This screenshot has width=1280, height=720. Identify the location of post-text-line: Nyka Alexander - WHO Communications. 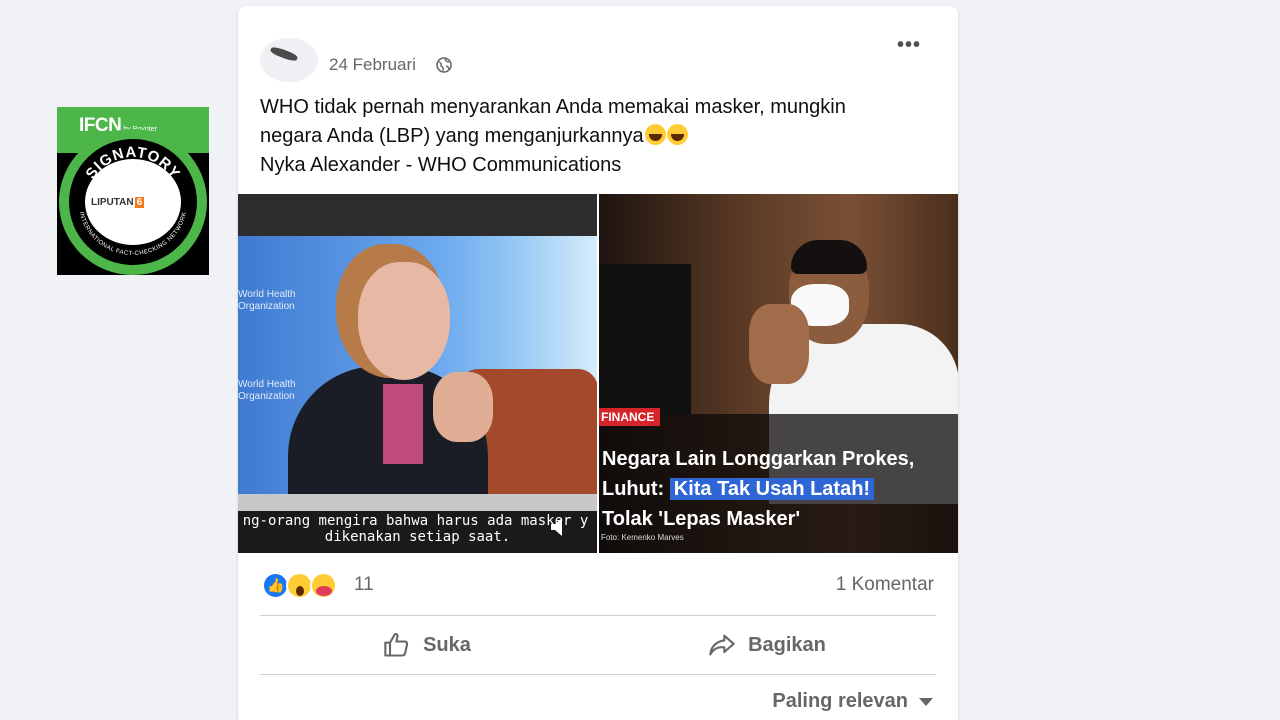
(441, 165).